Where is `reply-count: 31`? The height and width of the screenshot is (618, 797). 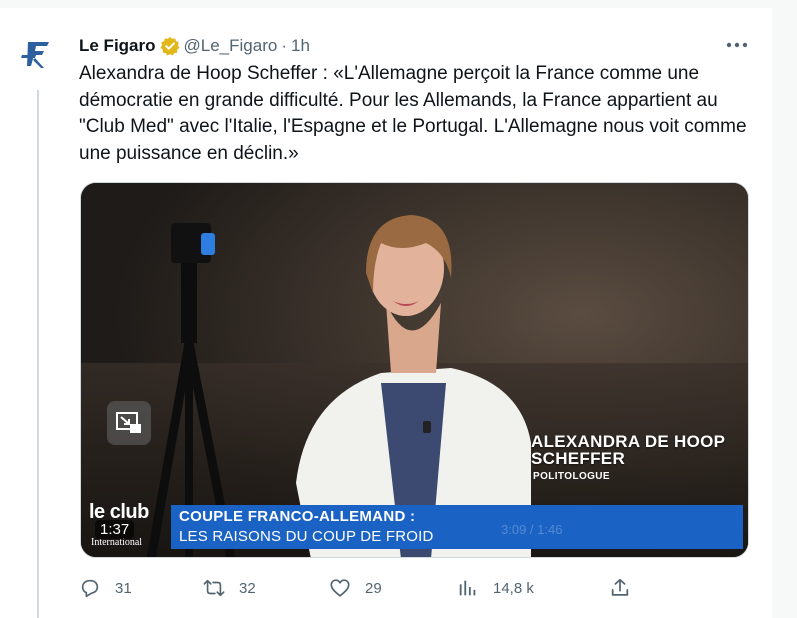
reply-count: 31 is located at coordinates (123, 588).